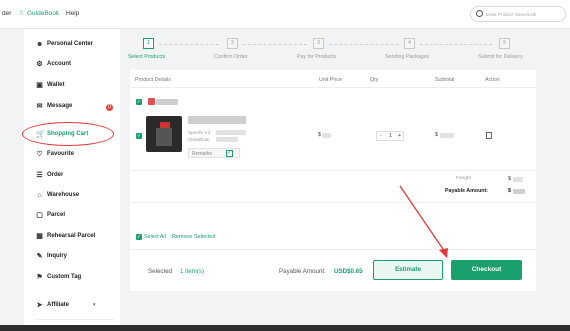  I want to click on rehearsal-icon: ▦, so click(39, 236).